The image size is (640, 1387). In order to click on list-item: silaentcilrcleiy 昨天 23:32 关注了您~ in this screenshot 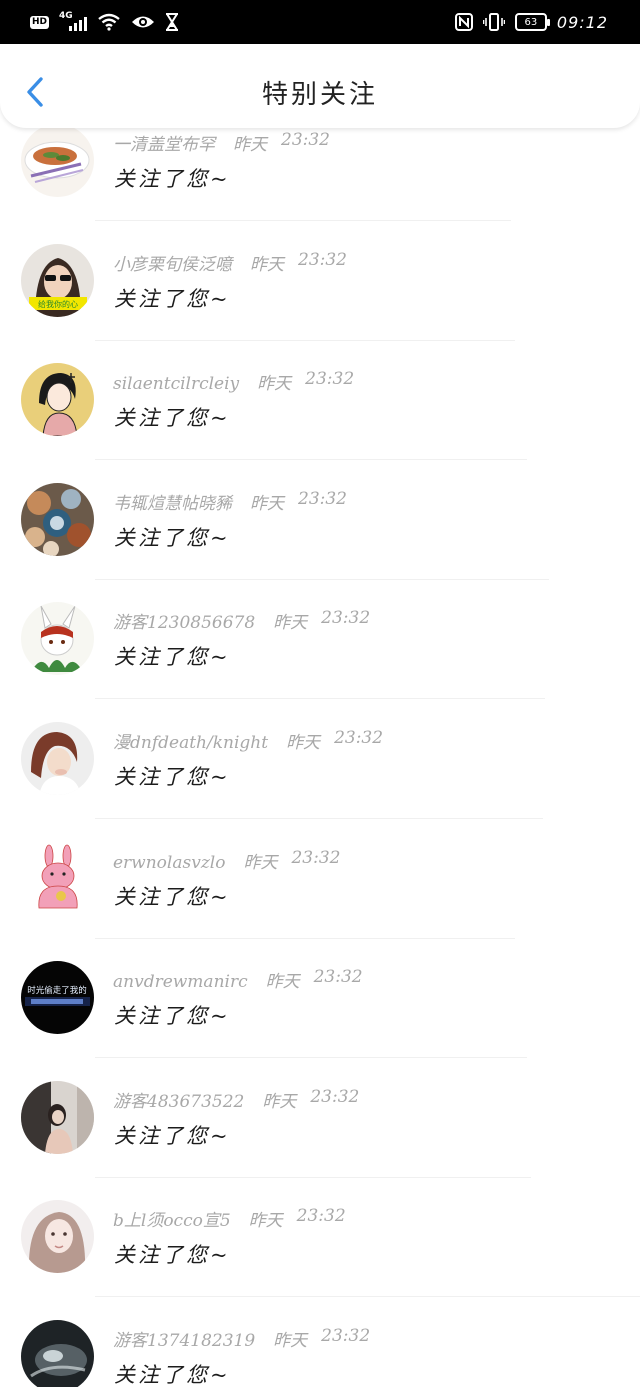, I will do `click(320, 409)`.